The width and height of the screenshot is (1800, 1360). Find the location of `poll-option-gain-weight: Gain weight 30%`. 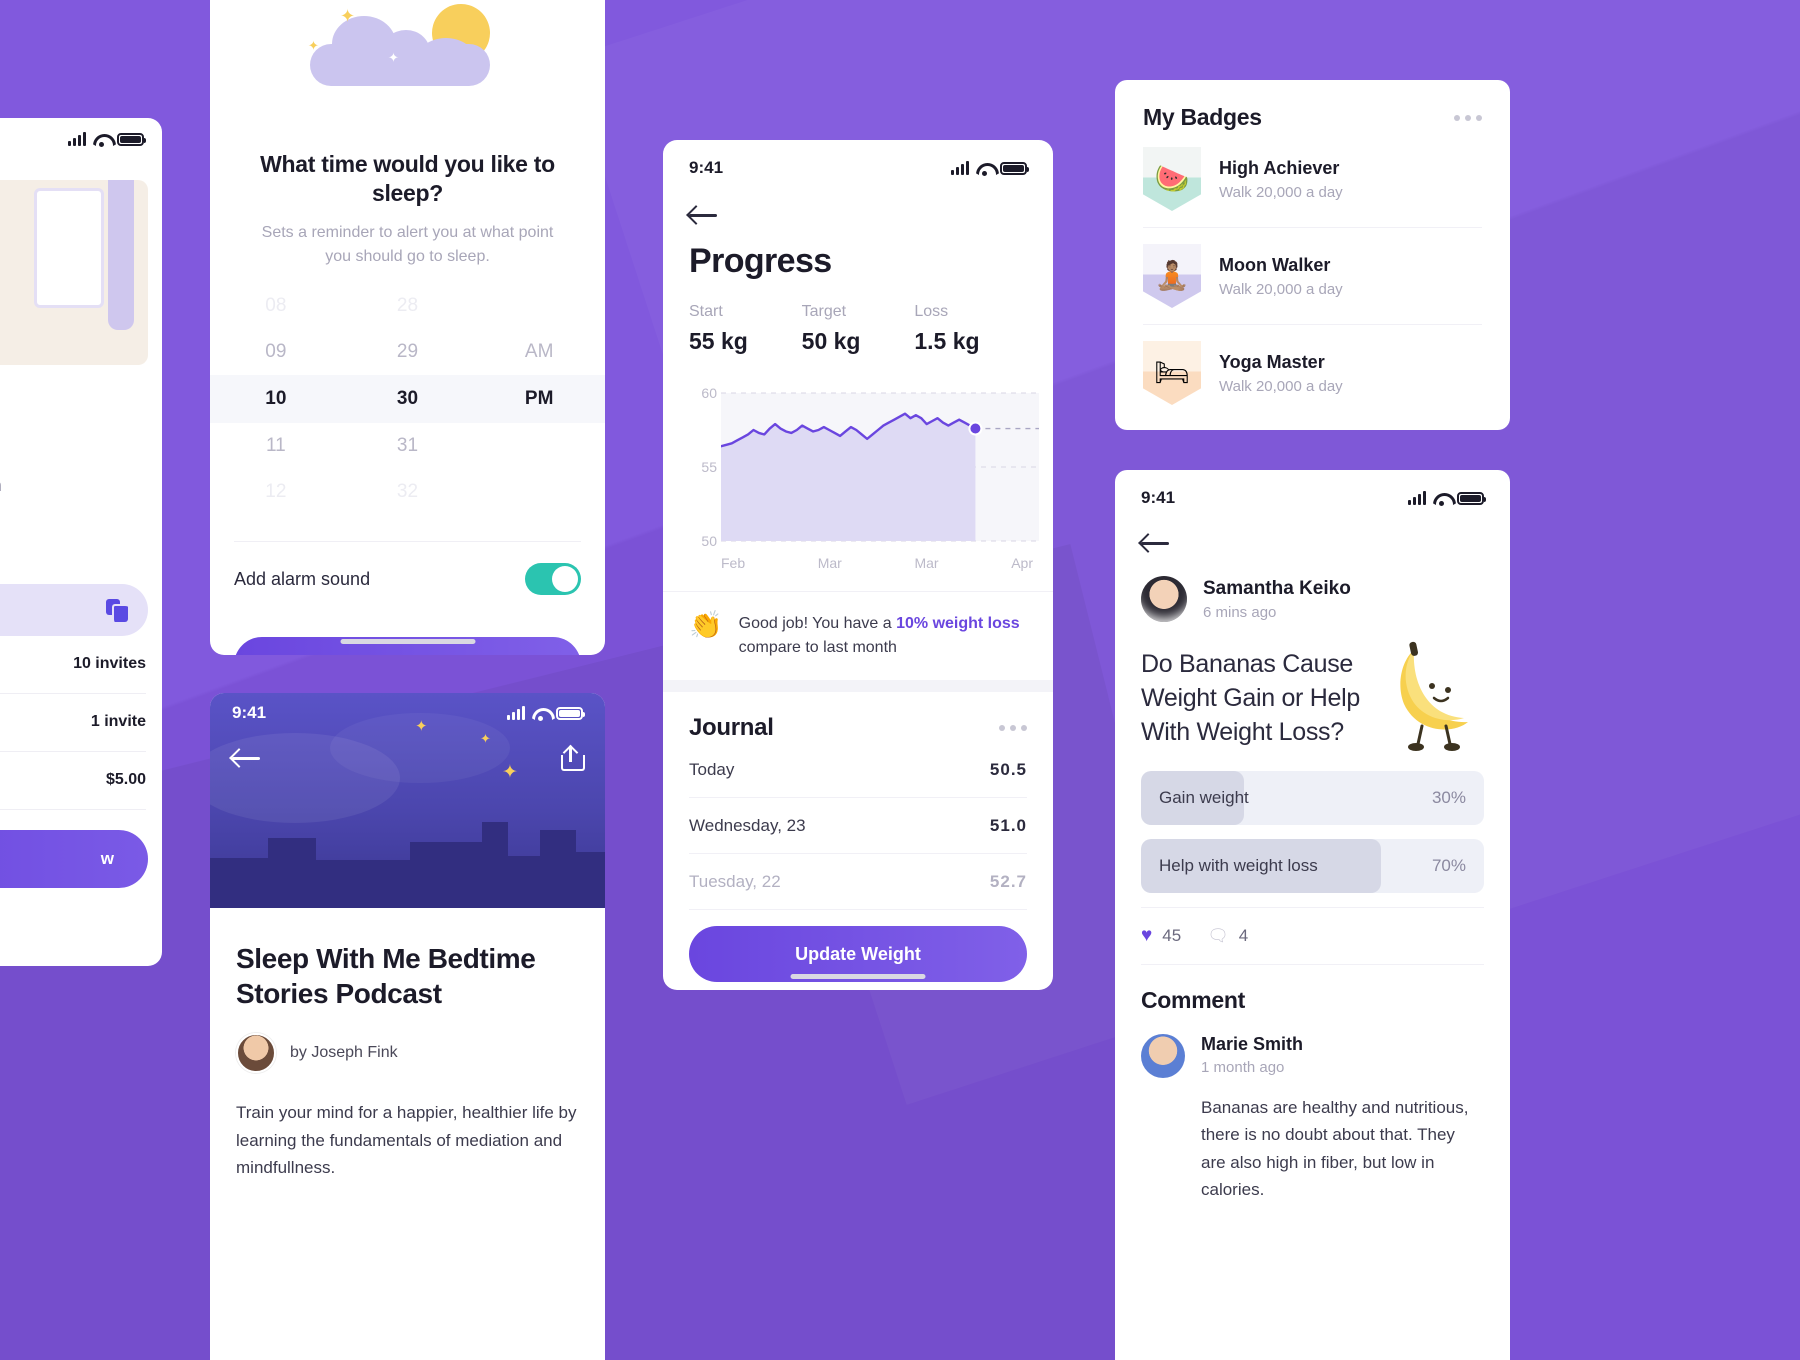

poll-option-gain-weight: Gain weight 30% is located at coordinates (1312, 798).